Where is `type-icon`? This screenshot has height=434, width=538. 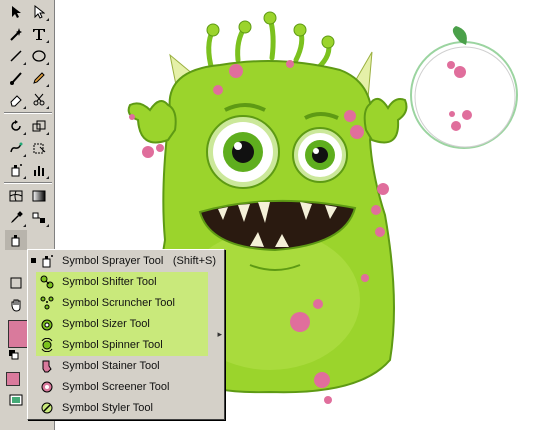 type-icon is located at coordinates (39, 34).